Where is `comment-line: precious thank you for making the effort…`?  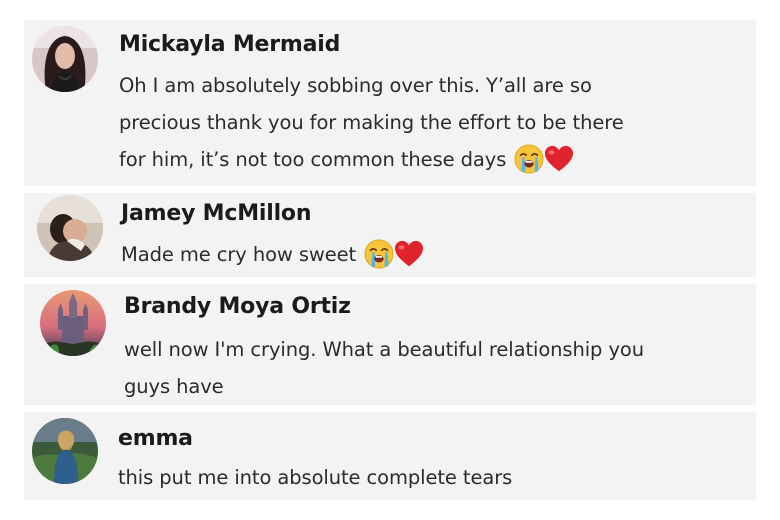
comment-line: precious thank you for making the effort… is located at coordinates (371, 122).